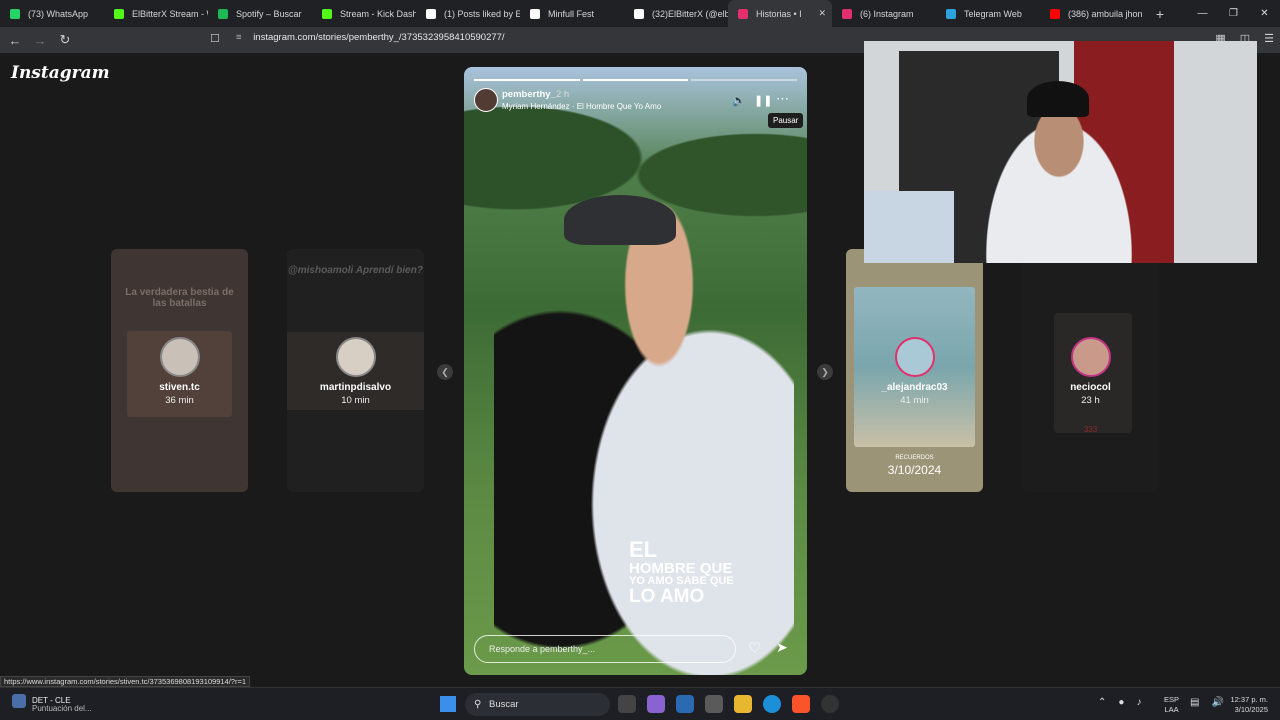  Describe the element at coordinates (355, 387) in the screenshot. I see `story-username: martinpdisalvo` at that location.